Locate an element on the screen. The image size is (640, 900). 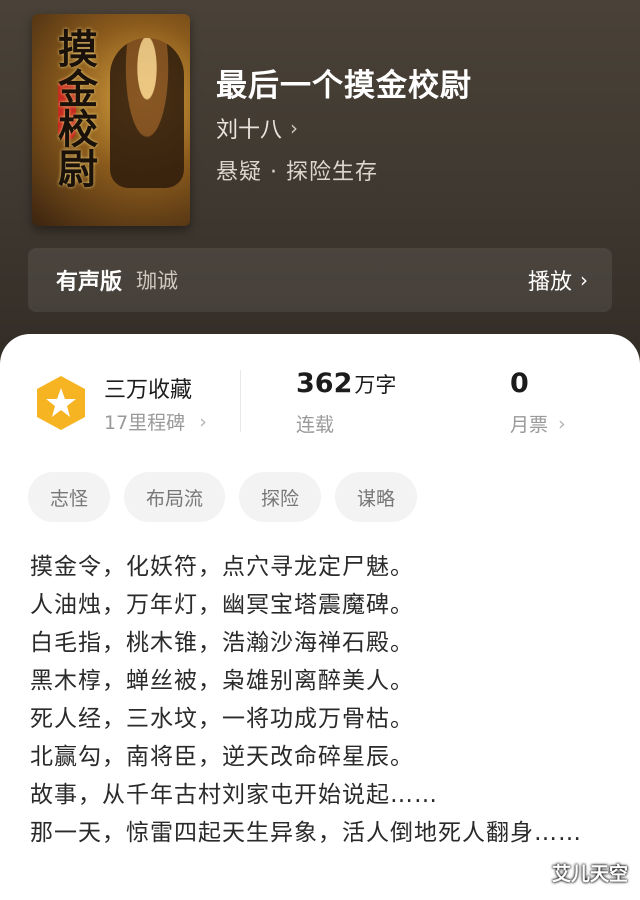
tag-chip: 谋略 is located at coordinates (376, 497).